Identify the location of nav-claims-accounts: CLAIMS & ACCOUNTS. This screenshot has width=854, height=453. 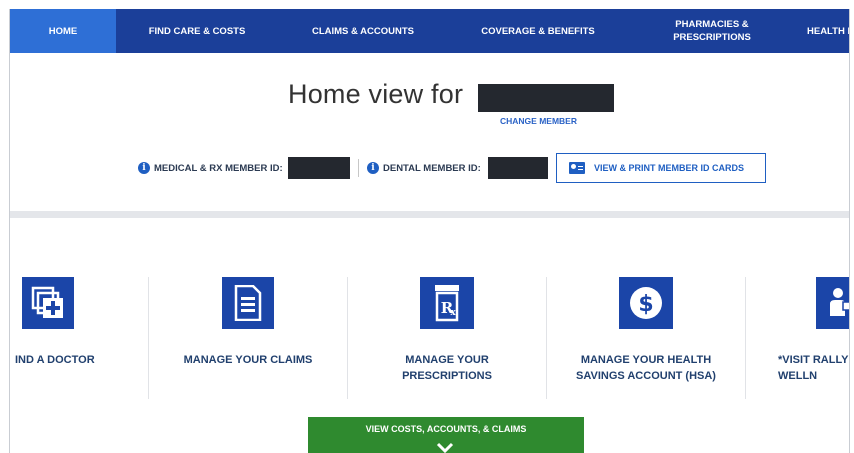
(363, 31).